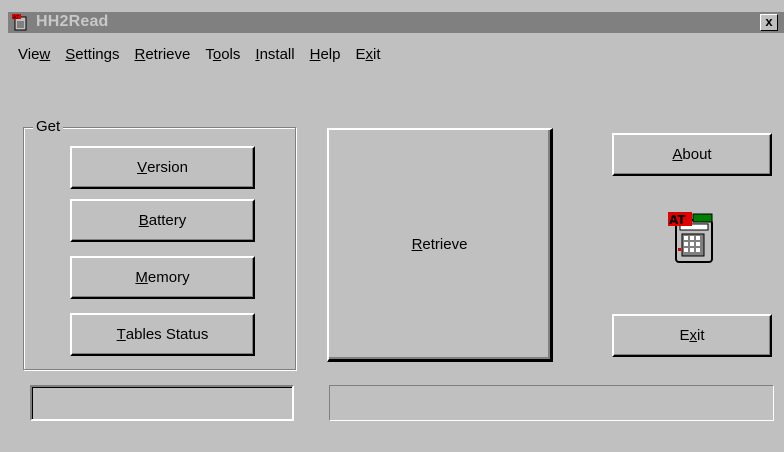 The width and height of the screenshot is (784, 452). Describe the element at coordinates (692, 335) in the screenshot. I see `exit-button: Ex it` at that location.